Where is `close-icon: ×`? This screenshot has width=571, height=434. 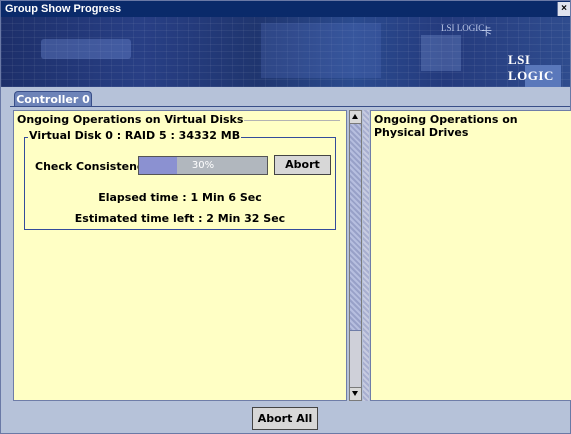
close-icon: × is located at coordinates (563, 9).